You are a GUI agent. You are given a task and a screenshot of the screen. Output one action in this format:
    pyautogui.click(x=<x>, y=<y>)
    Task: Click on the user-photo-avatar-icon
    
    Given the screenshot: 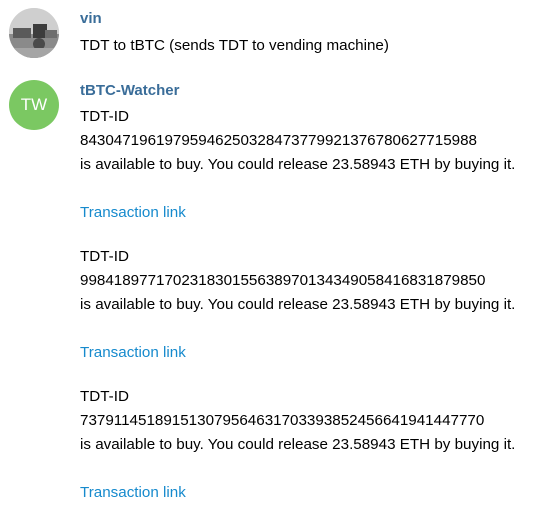 What is the action you would take?
    pyautogui.click(x=34, y=33)
    